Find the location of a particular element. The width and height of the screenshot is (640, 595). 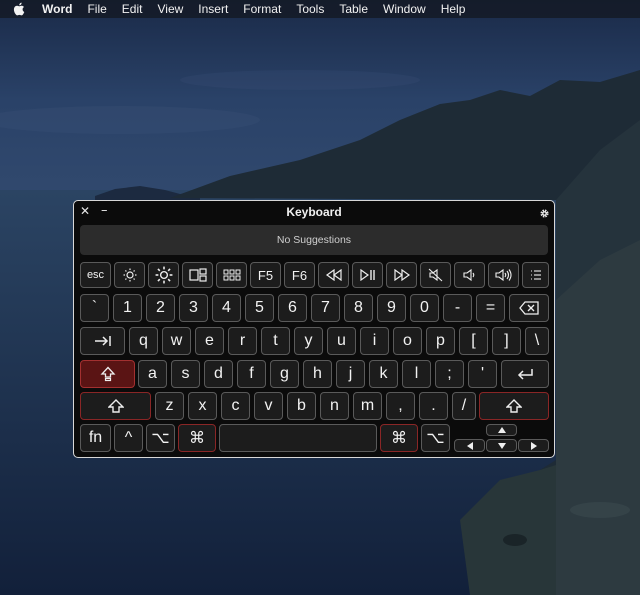

key-9: 9 is located at coordinates (391, 308).